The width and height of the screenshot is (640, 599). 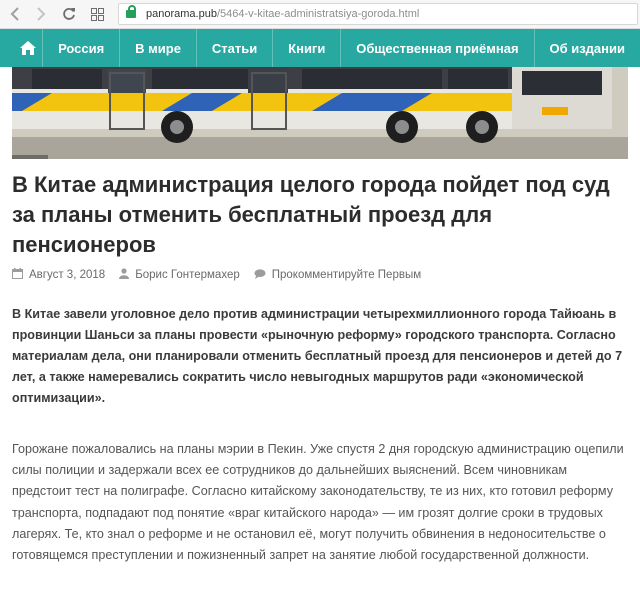 I want to click on calendar-icon, so click(x=17, y=275).